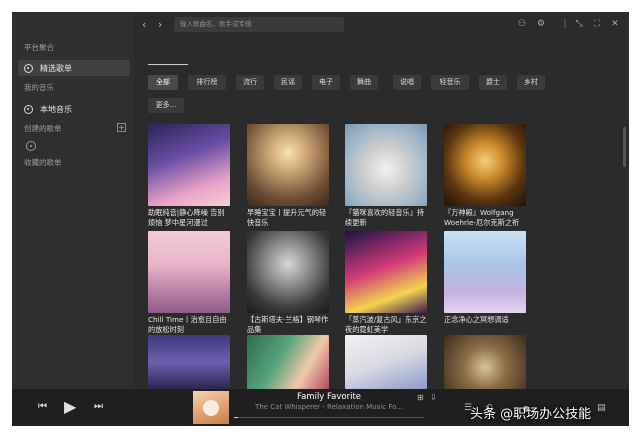 The image size is (640, 437). I want to click on category-chip: 舞曲, so click(364, 82).